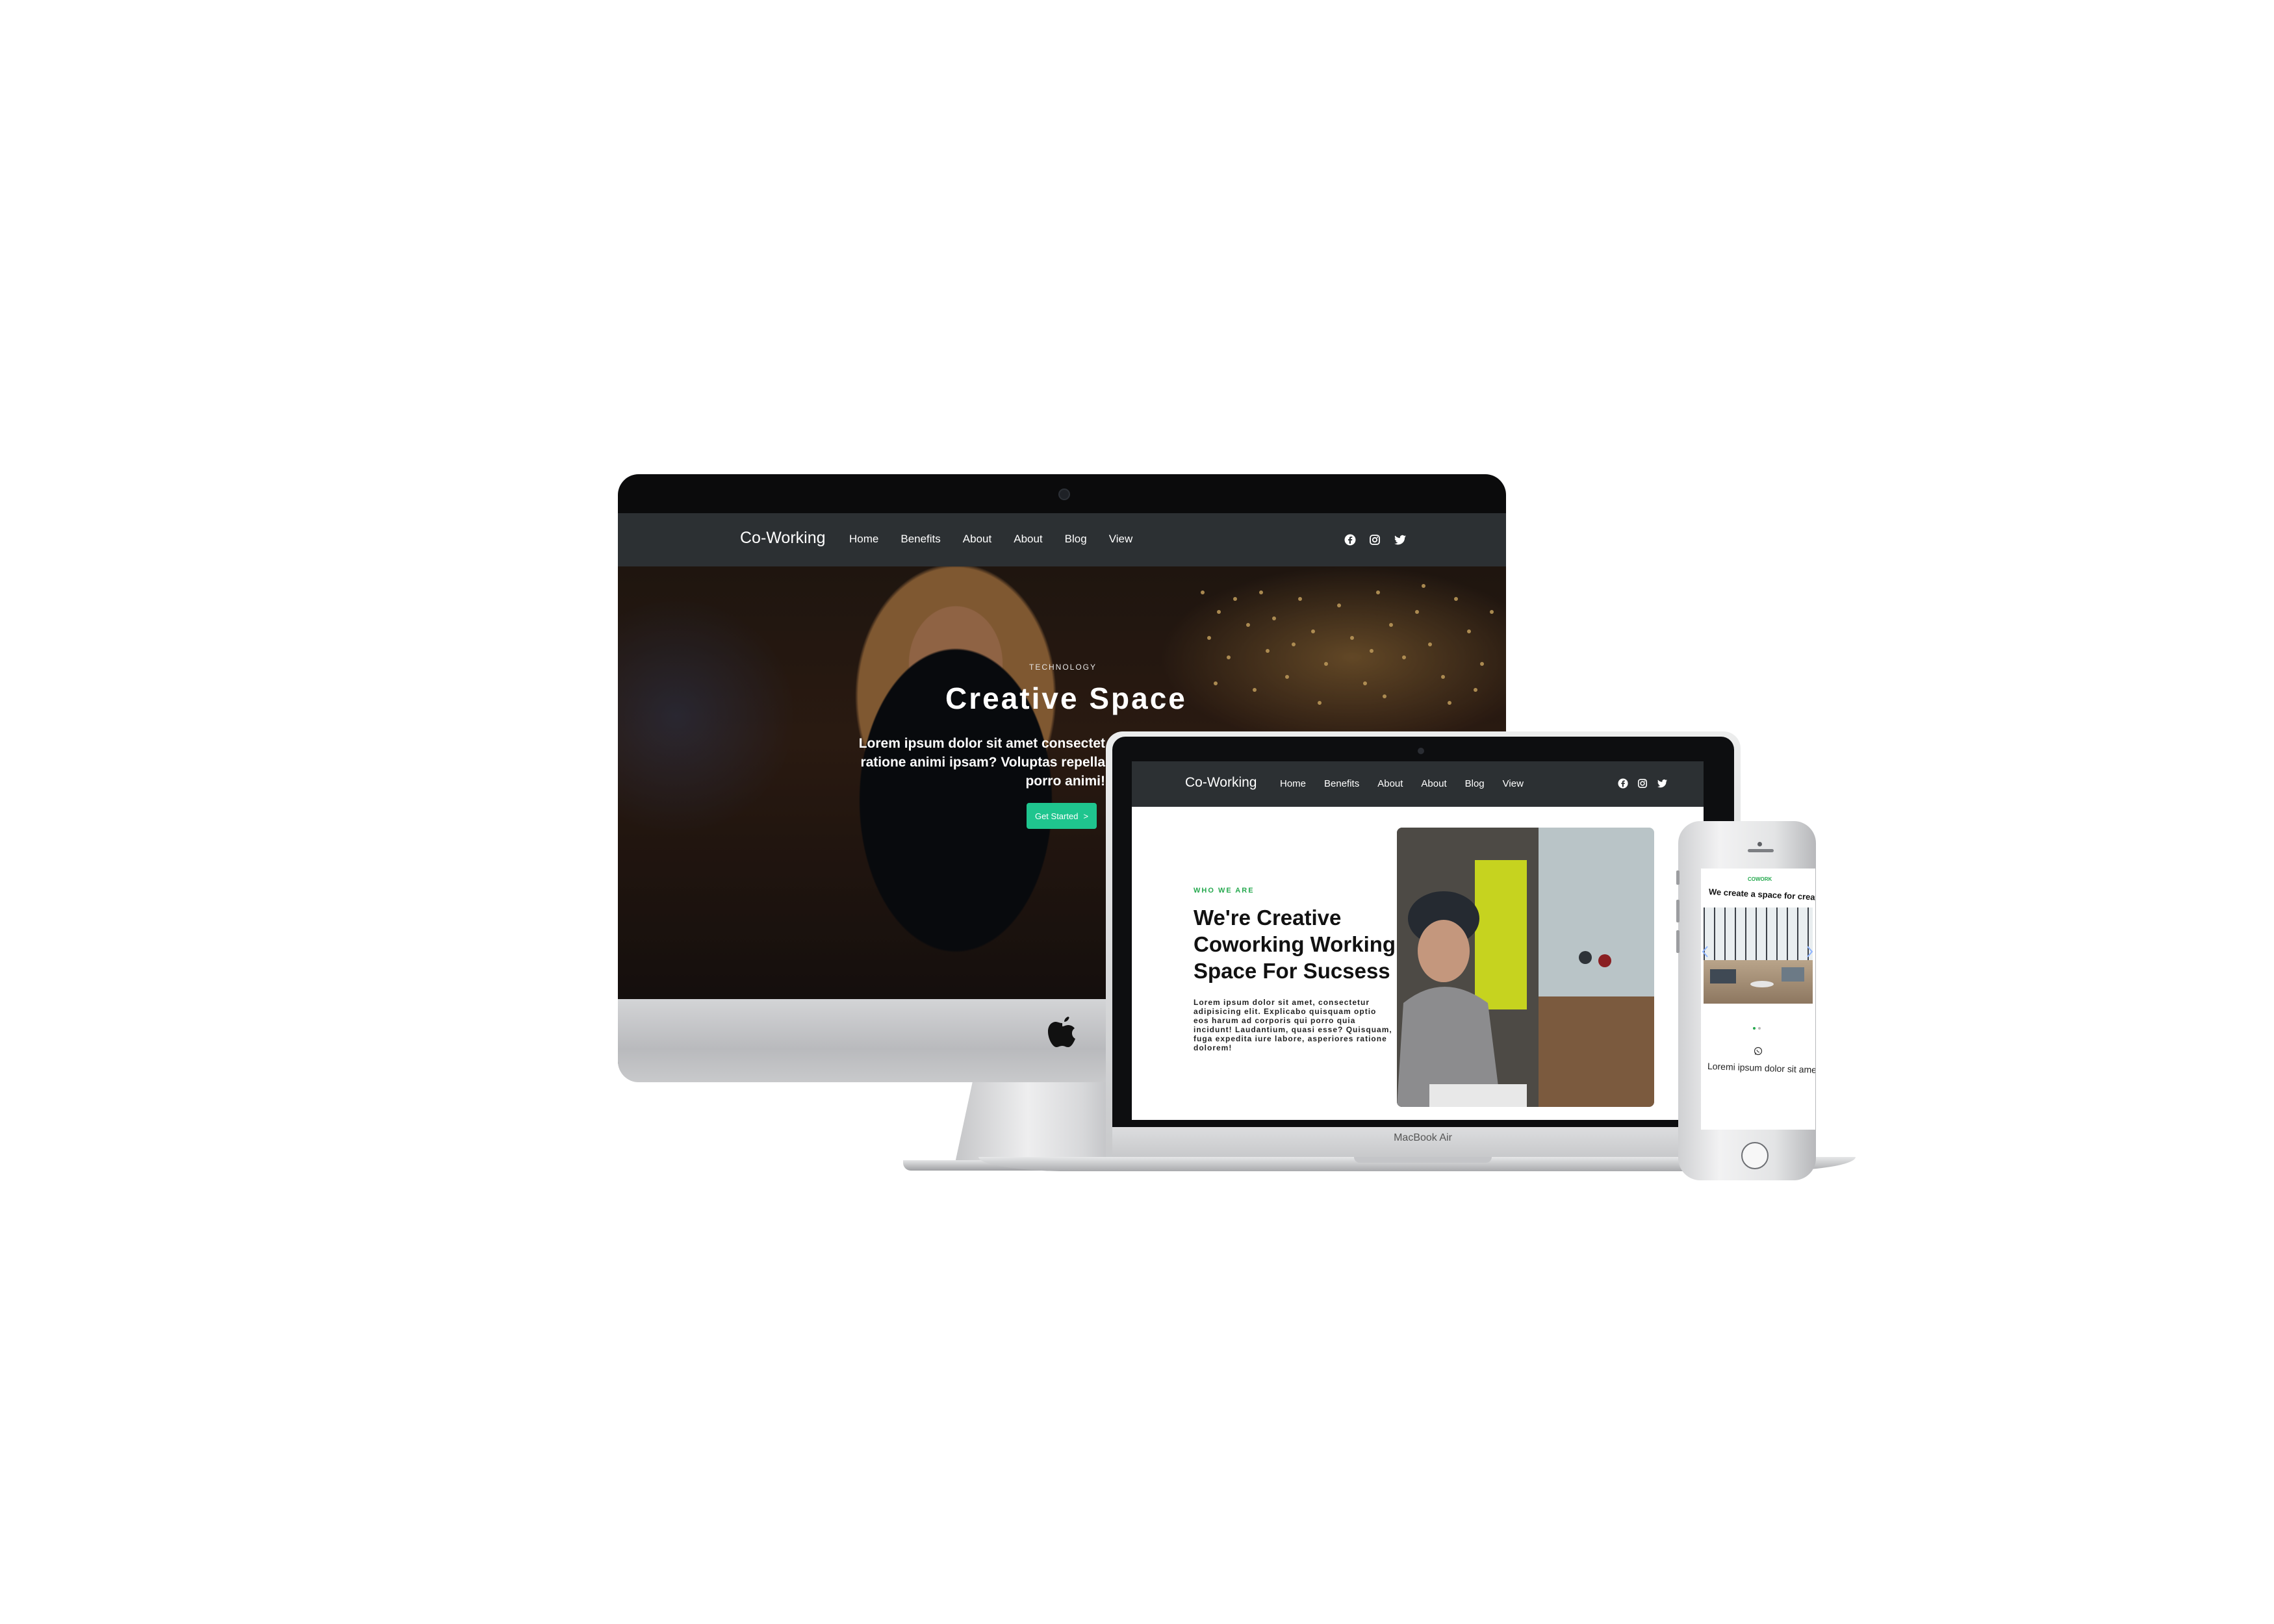 The height and width of the screenshot is (1624, 2274). Describe the element at coordinates (1063, 667) in the screenshot. I see `hero-kicker: TECHNOLOGY` at that location.